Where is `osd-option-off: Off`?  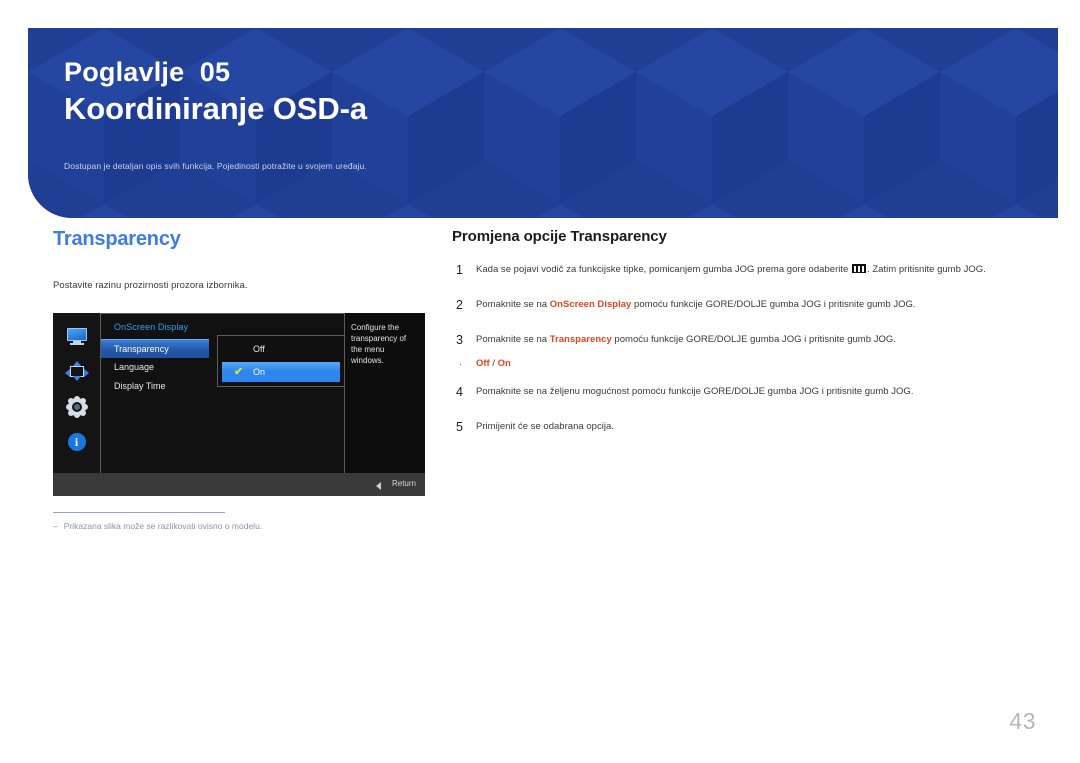
osd-option-off: Off is located at coordinates (281, 349).